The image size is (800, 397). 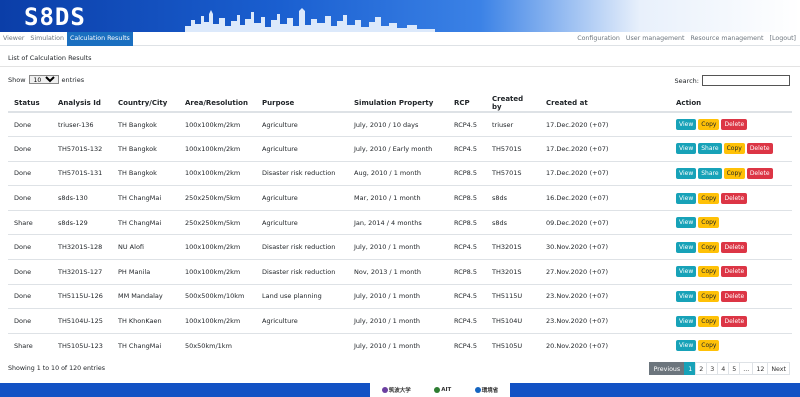 I want to click on simulation-property-cell: Mar, 2010 / 1 month, so click(x=398, y=198).